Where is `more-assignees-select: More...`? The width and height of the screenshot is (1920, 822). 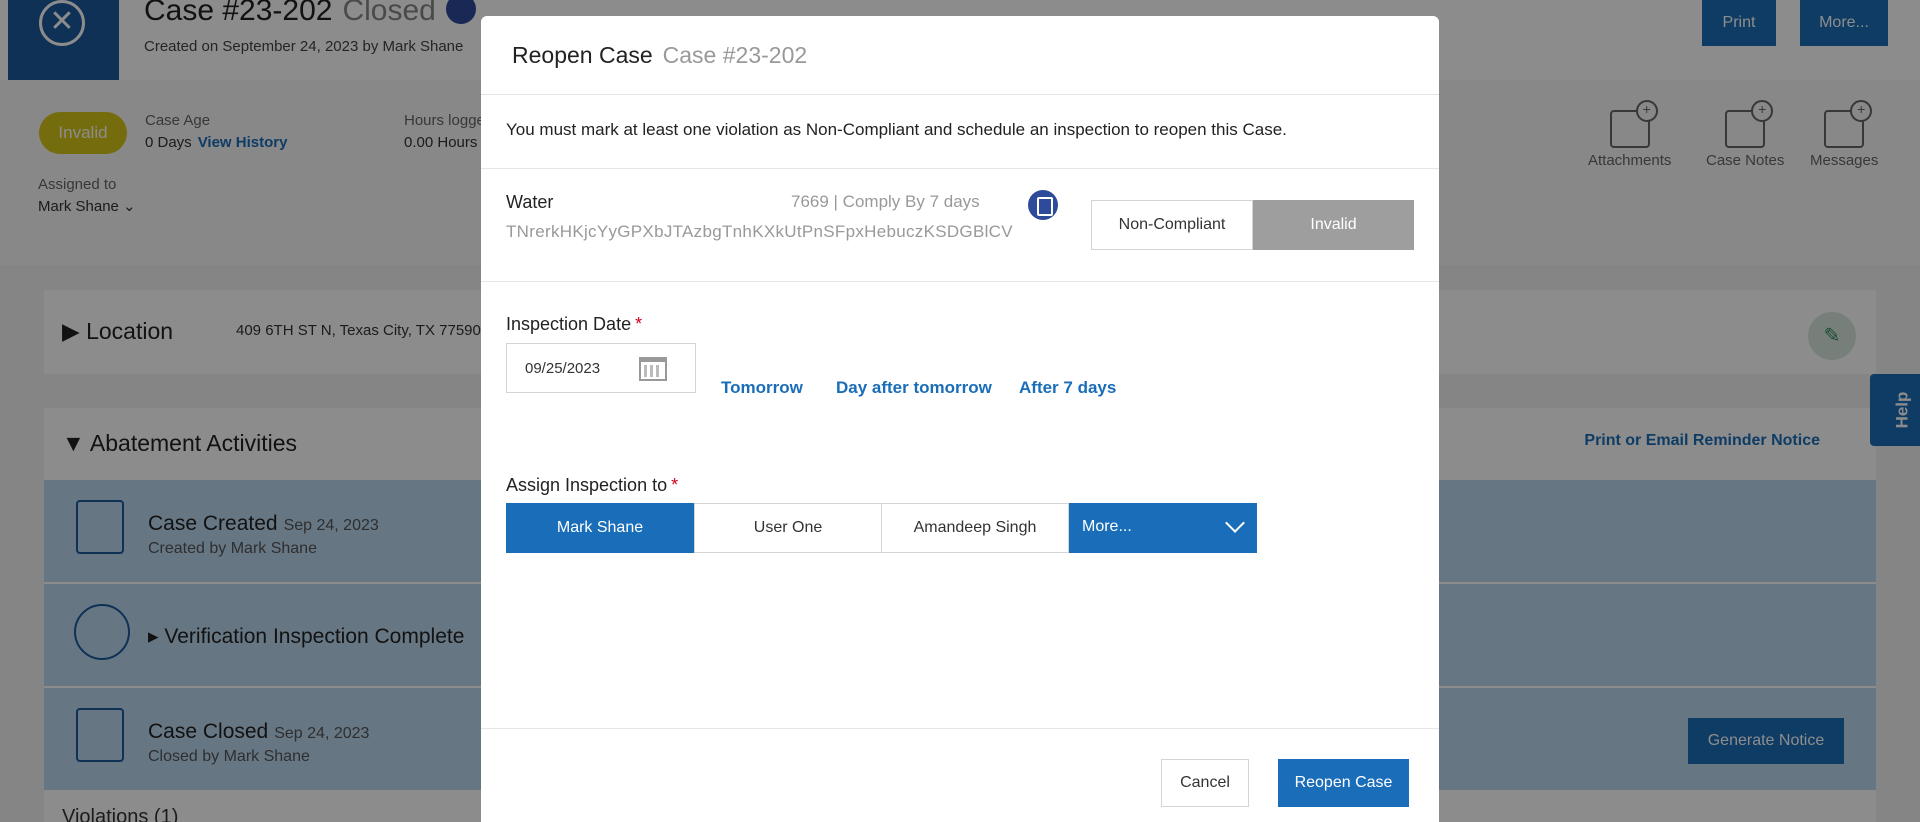 more-assignees-select: More... is located at coordinates (1163, 528).